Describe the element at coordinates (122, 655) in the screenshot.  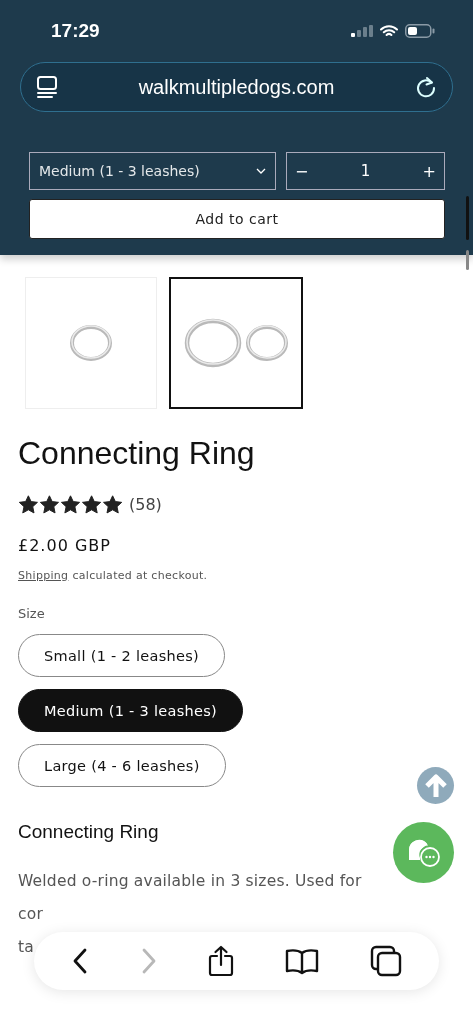
I see `size-option: Small (1 - 2 leashes)` at that location.